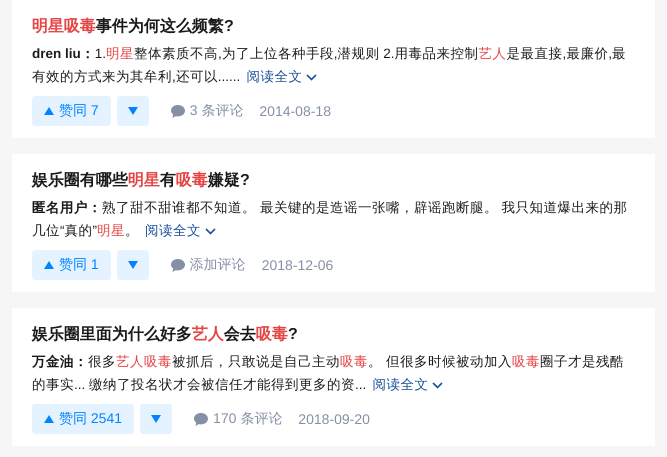 The height and width of the screenshot is (457, 667). Describe the element at coordinates (333, 335) in the screenshot. I see `question-title: 娱乐圈里面为什么好多艺人会去吸毒?` at that location.